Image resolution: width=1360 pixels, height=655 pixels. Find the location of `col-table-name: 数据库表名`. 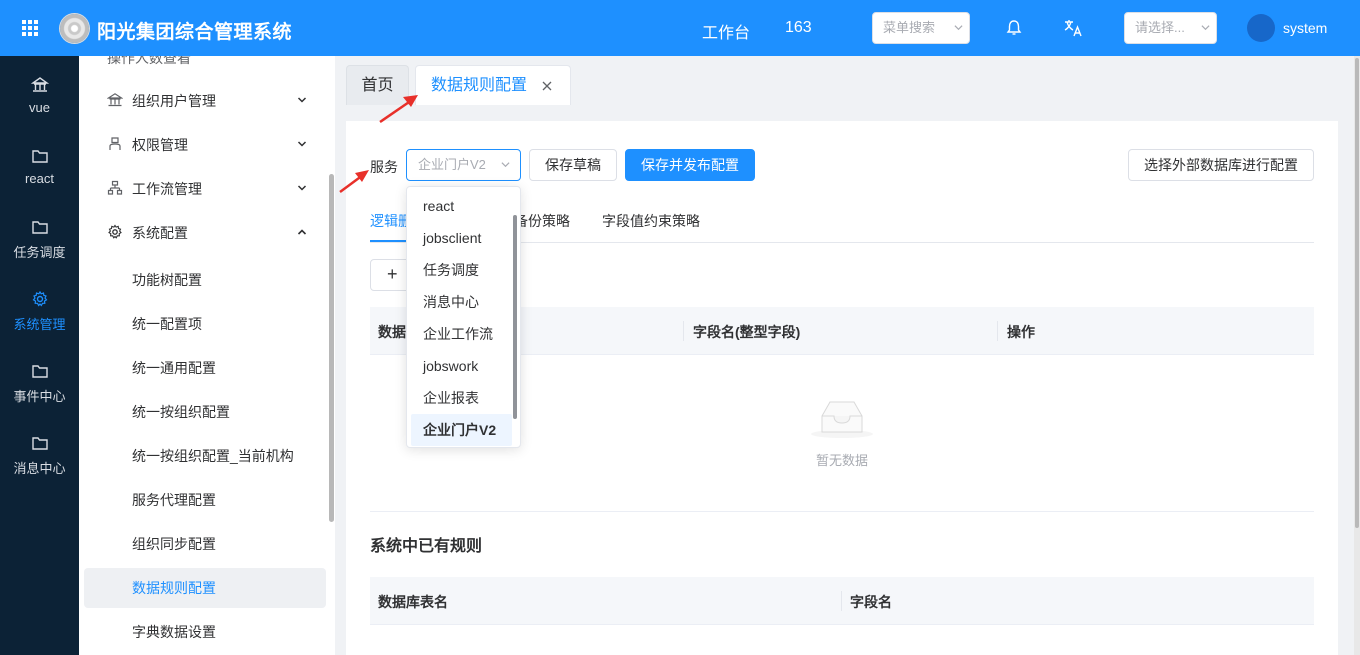

col-table-name: 数据库表名 is located at coordinates (413, 602).